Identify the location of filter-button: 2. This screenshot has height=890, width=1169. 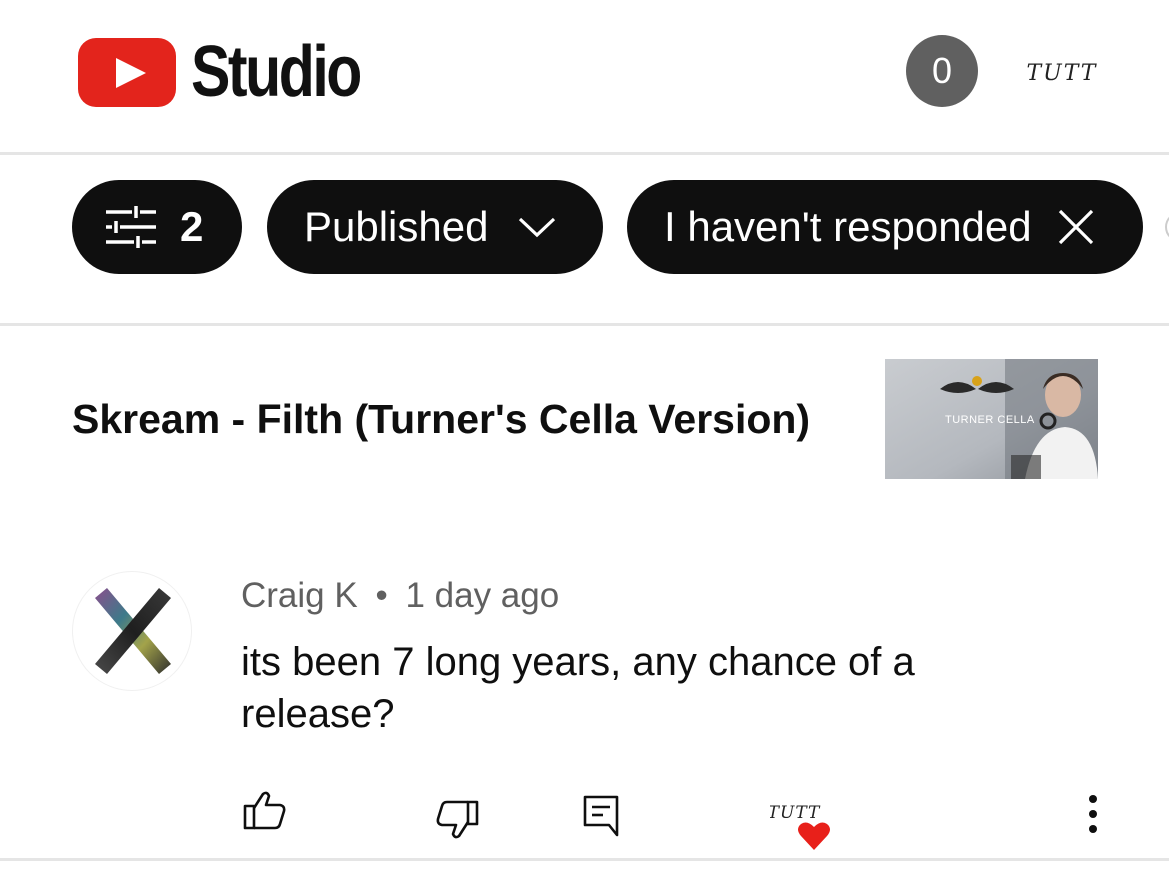
(157, 227).